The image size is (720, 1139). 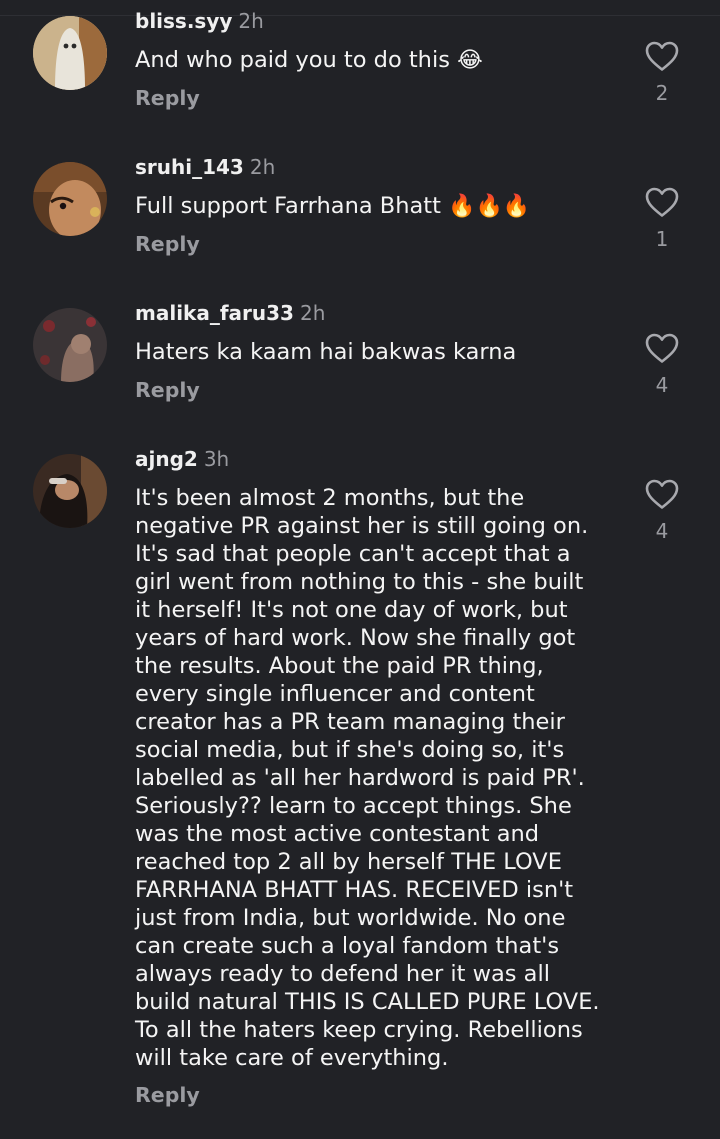 I want to click on divider, so click(x=360, y=15).